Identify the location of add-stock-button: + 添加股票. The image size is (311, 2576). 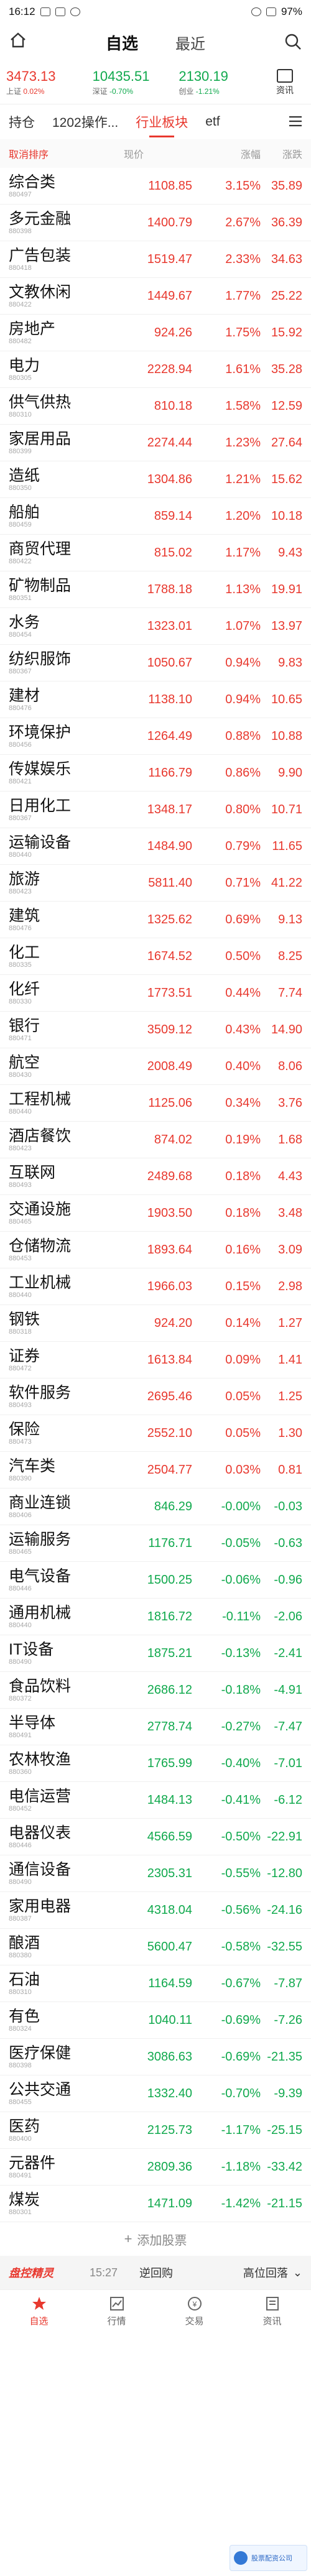
(155, 2239).